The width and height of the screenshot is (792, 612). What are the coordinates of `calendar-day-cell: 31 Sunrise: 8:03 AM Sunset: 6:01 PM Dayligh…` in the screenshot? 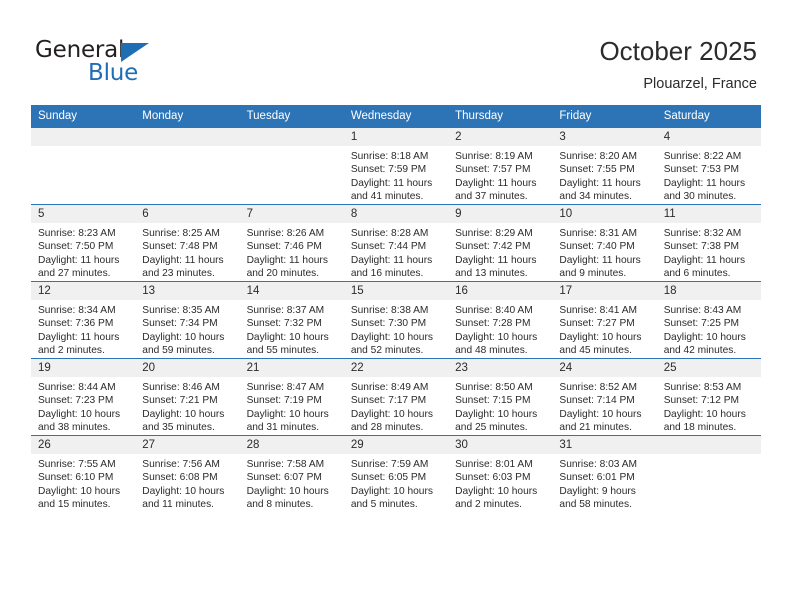 It's located at (604, 473).